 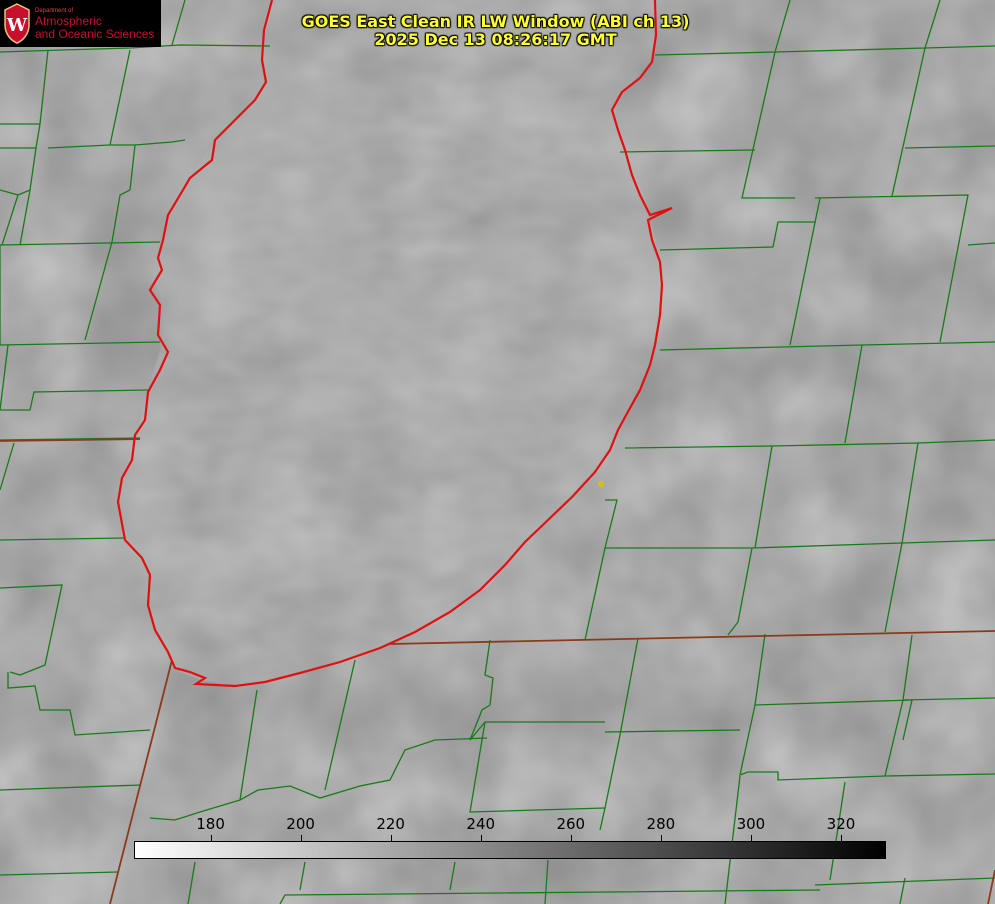 What do you see at coordinates (751, 824) in the screenshot?
I see `colorbar-tick-label: 300` at bounding box center [751, 824].